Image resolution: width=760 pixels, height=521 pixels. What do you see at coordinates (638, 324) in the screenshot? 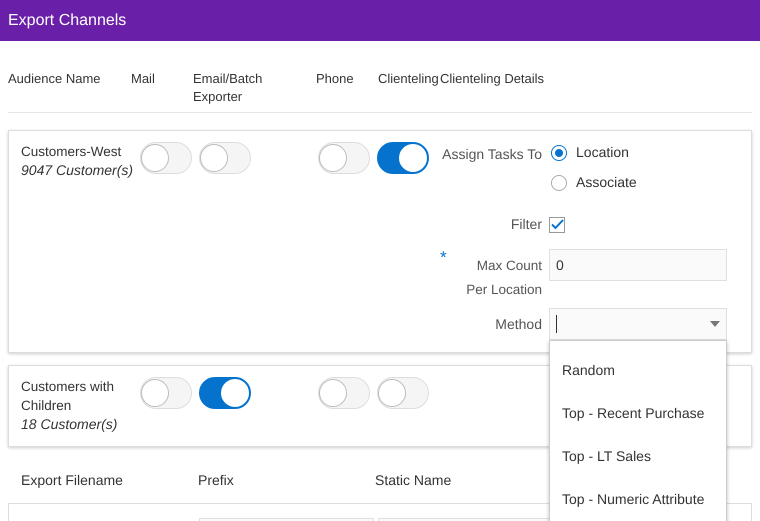
I see `method-dropdown` at bounding box center [638, 324].